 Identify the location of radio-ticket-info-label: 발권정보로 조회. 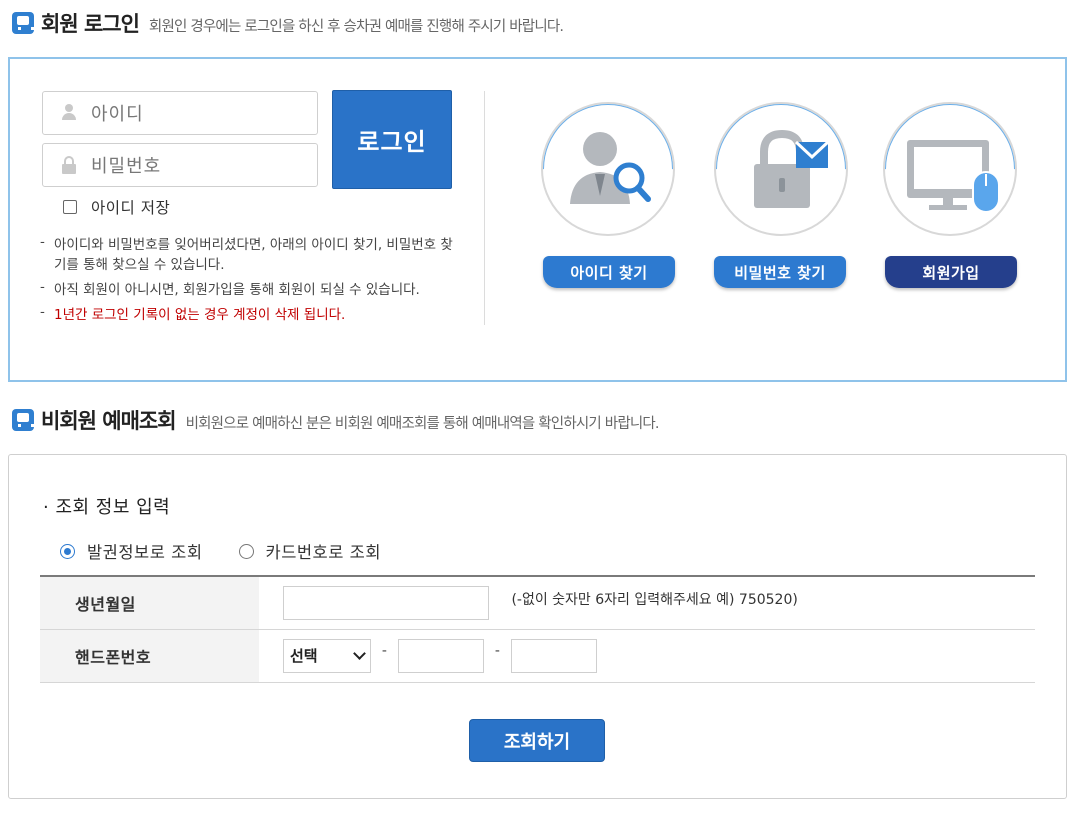
(145, 551).